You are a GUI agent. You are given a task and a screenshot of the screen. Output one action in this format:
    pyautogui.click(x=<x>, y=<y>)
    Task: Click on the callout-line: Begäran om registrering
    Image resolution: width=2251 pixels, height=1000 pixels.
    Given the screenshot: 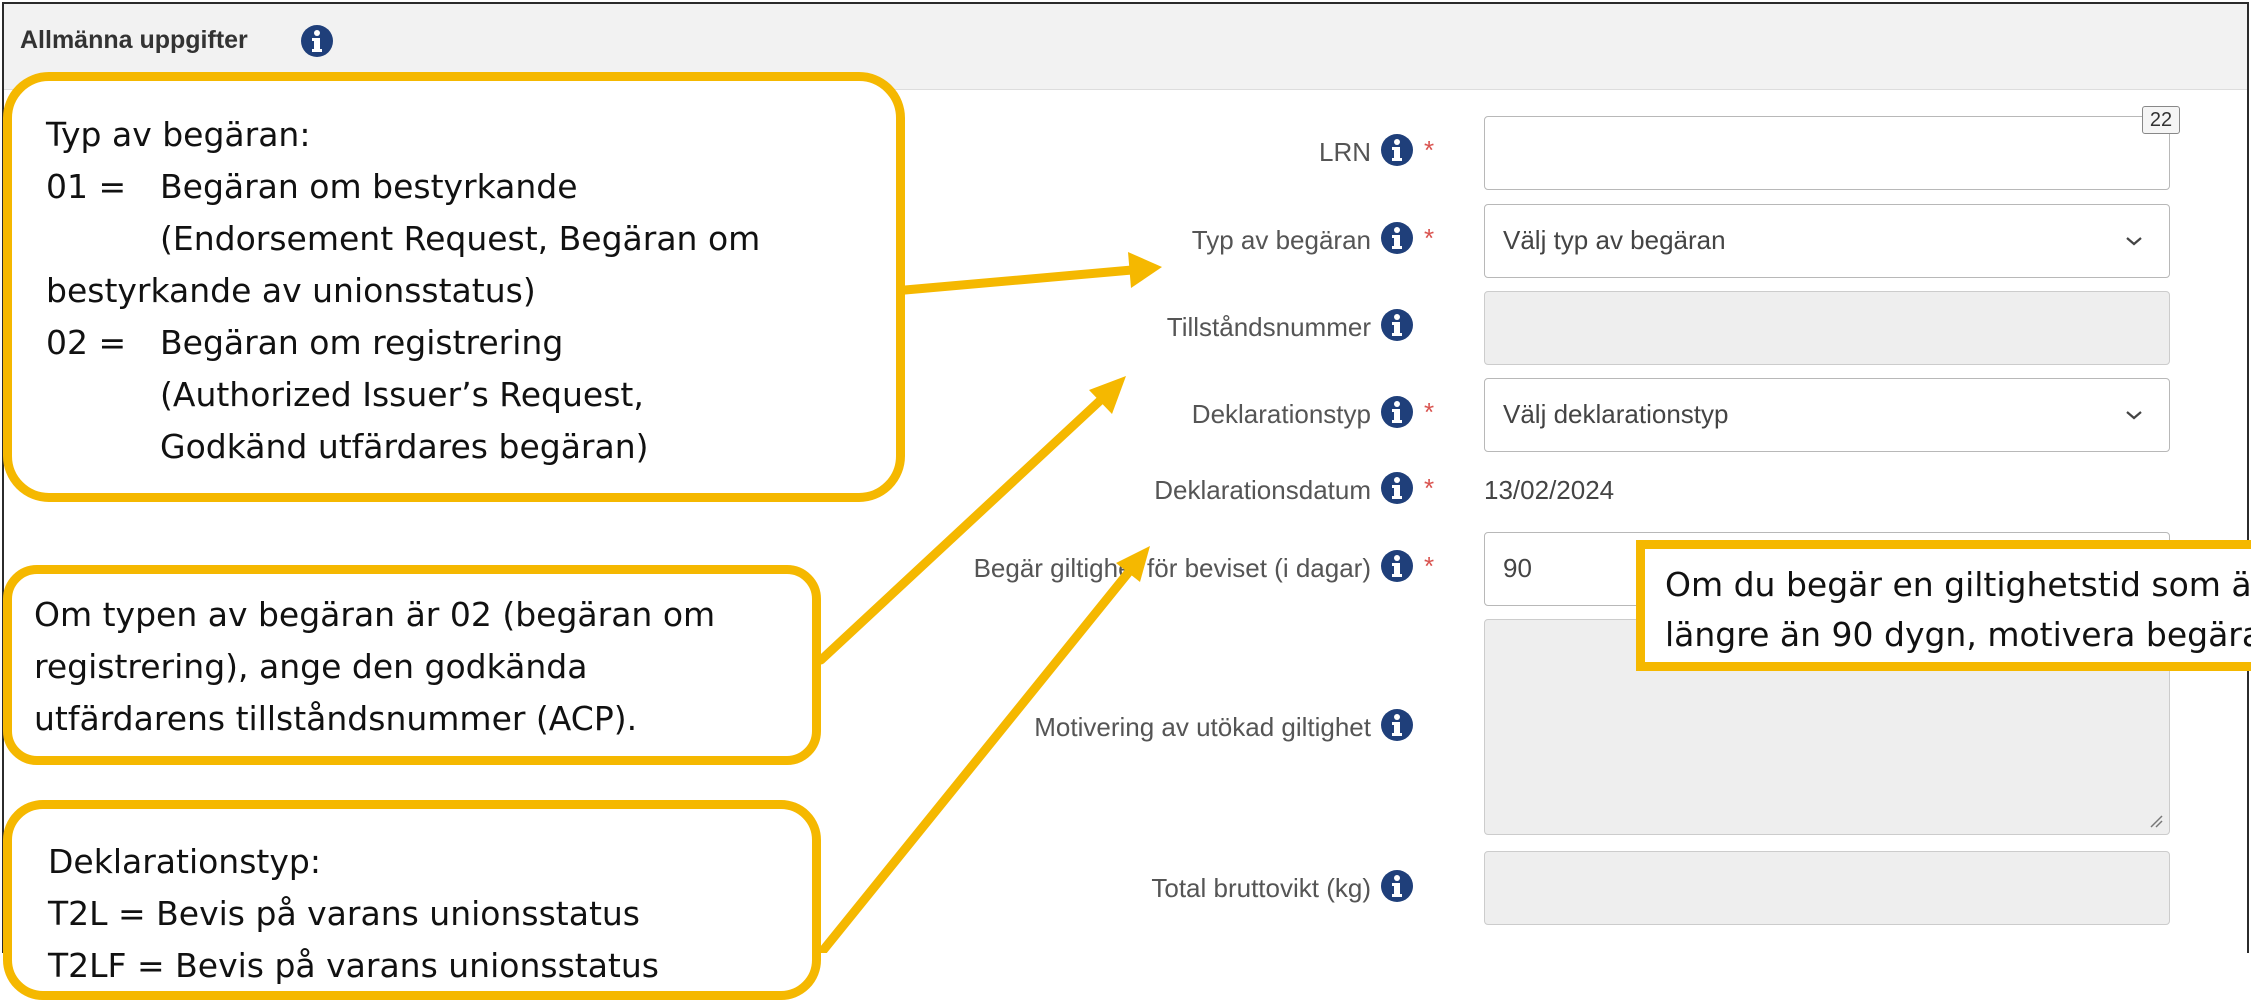 What is the action you would take?
    pyautogui.click(x=362, y=342)
    